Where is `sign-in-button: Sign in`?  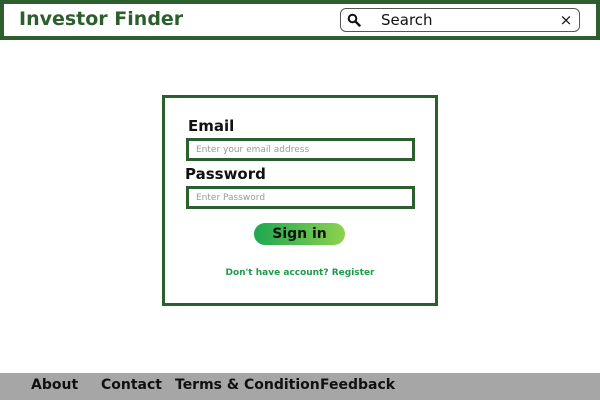 sign-in-button: Sign in is located at coordinates (299, 234).